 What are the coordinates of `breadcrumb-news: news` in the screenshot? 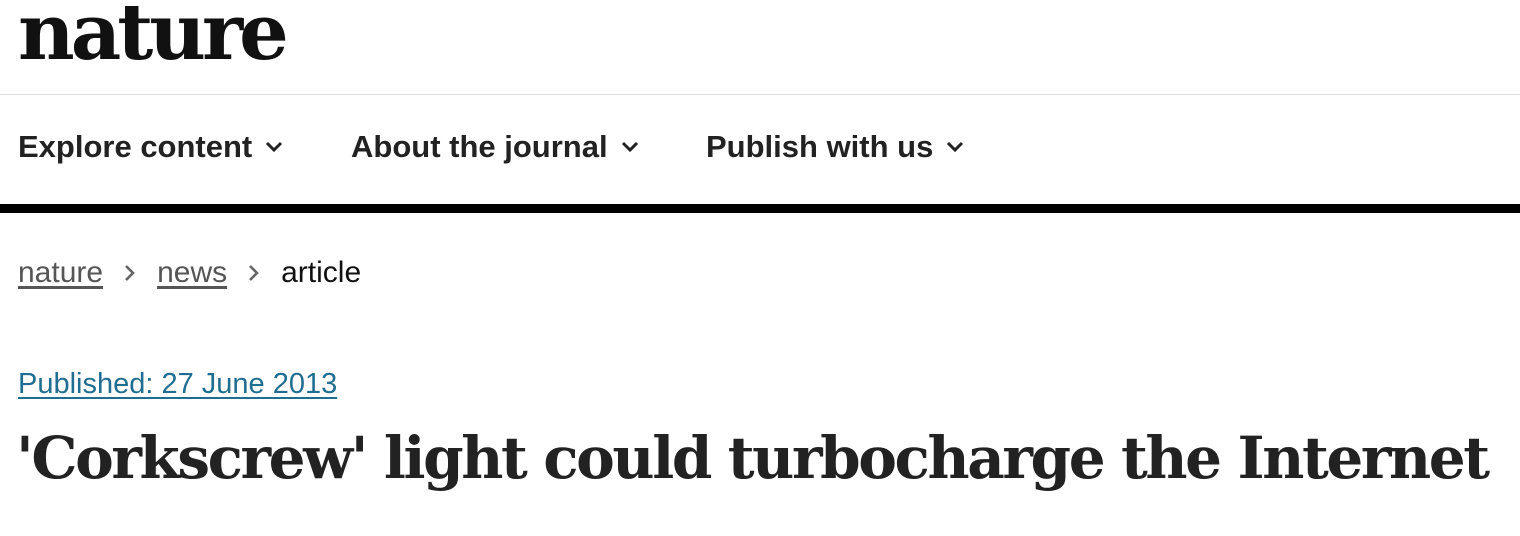 It's located at (192, 273).